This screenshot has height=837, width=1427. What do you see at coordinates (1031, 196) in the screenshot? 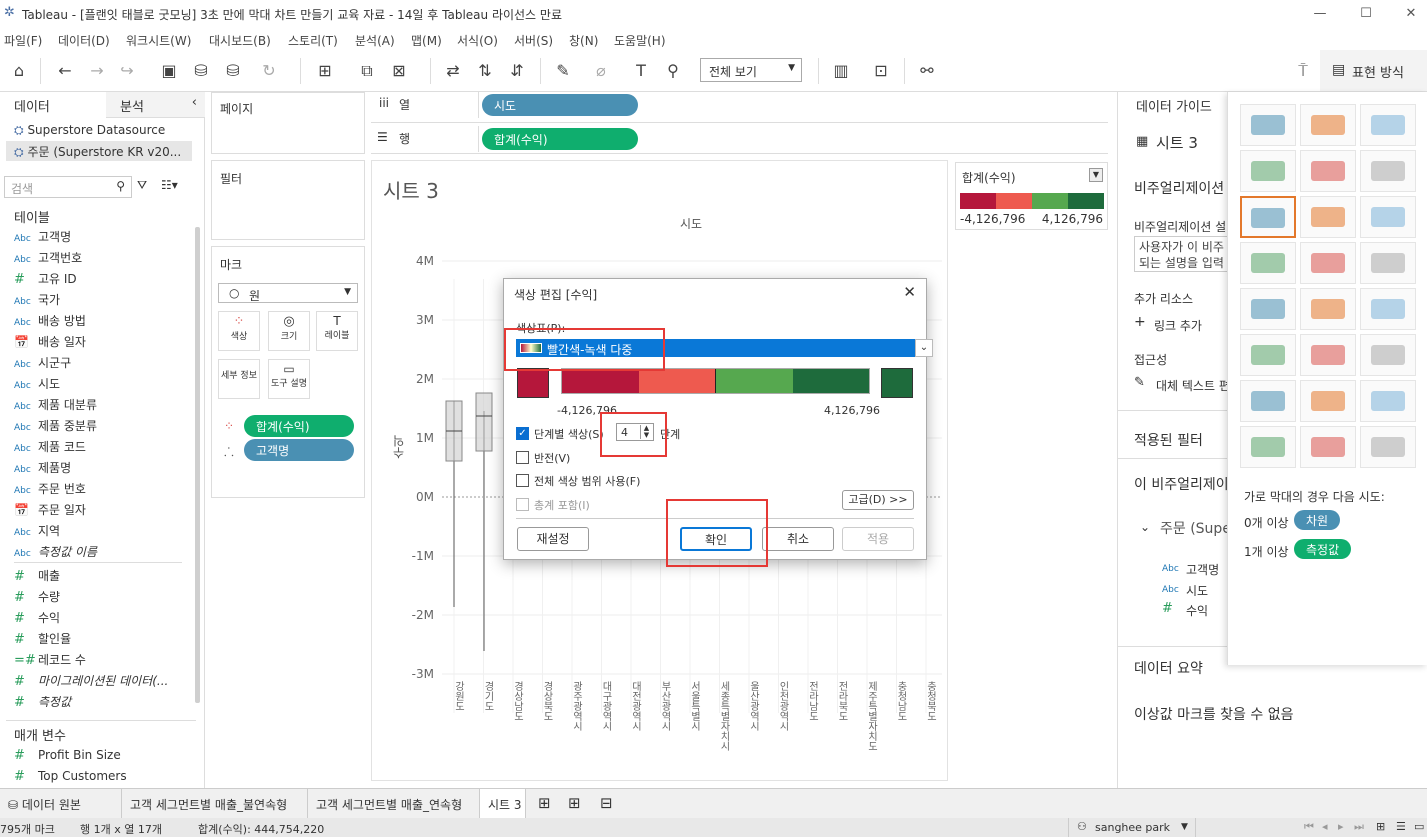
I see `color-legend: 합계(수익) ▼ -4,126,796 4,126,796` at bounding box center [1031, 196].